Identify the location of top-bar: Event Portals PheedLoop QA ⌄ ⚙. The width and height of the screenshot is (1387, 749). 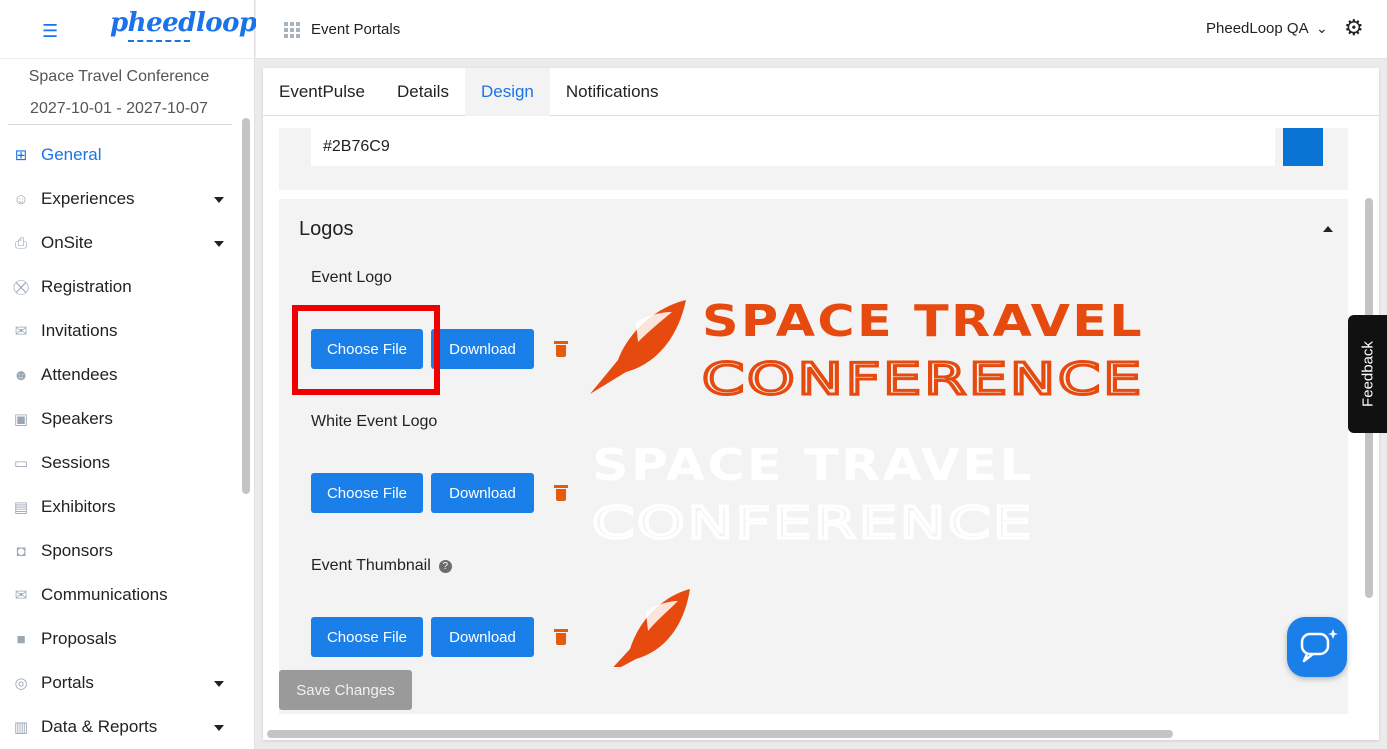
(821, 29).